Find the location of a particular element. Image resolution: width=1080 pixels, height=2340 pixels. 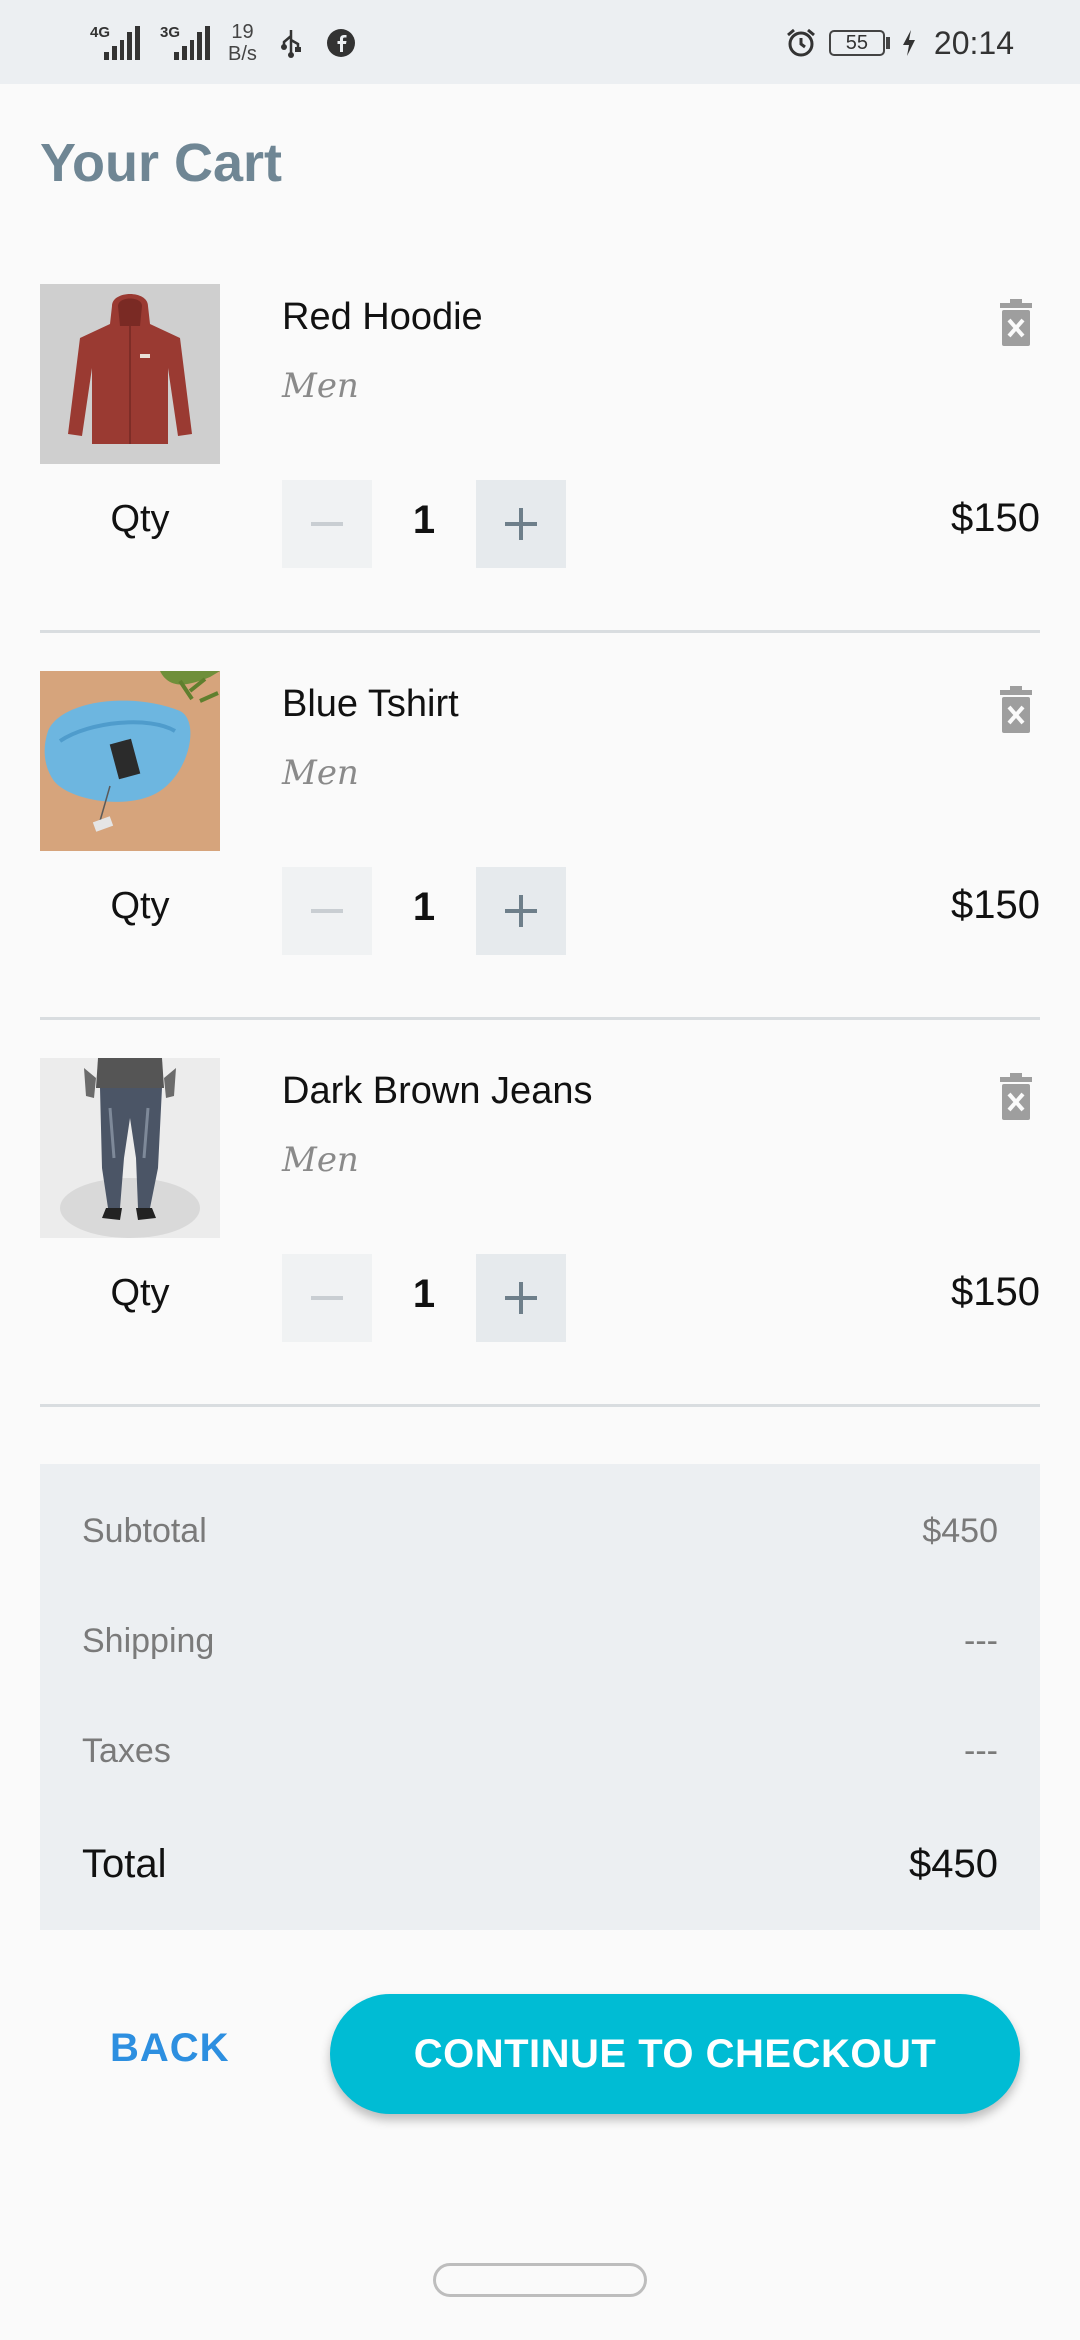

subtotal-label: Subtotal is located at coordinates (144, 1531).